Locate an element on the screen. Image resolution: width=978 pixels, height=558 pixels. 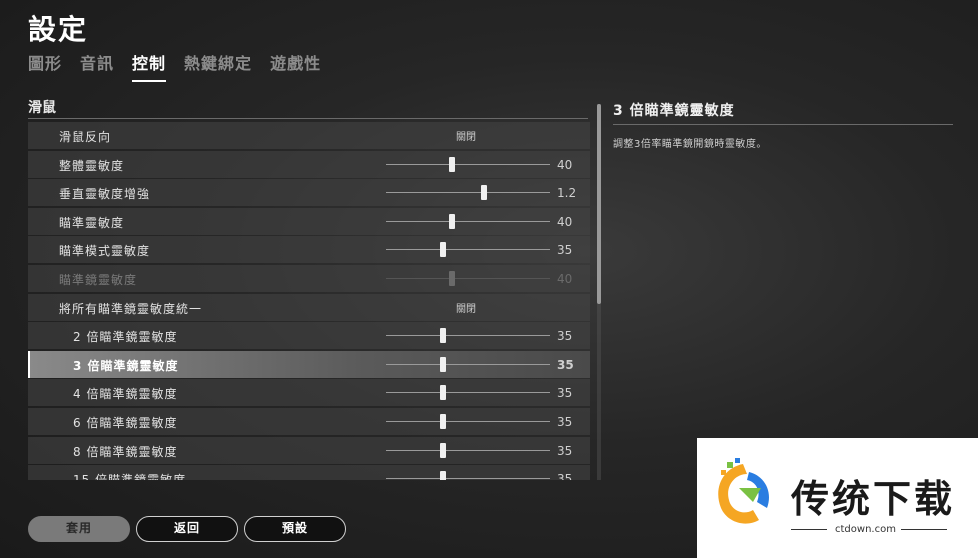
settings-row: 2 倍瞄準鏡靈敏度 35 is located at coordinates (309, 336).